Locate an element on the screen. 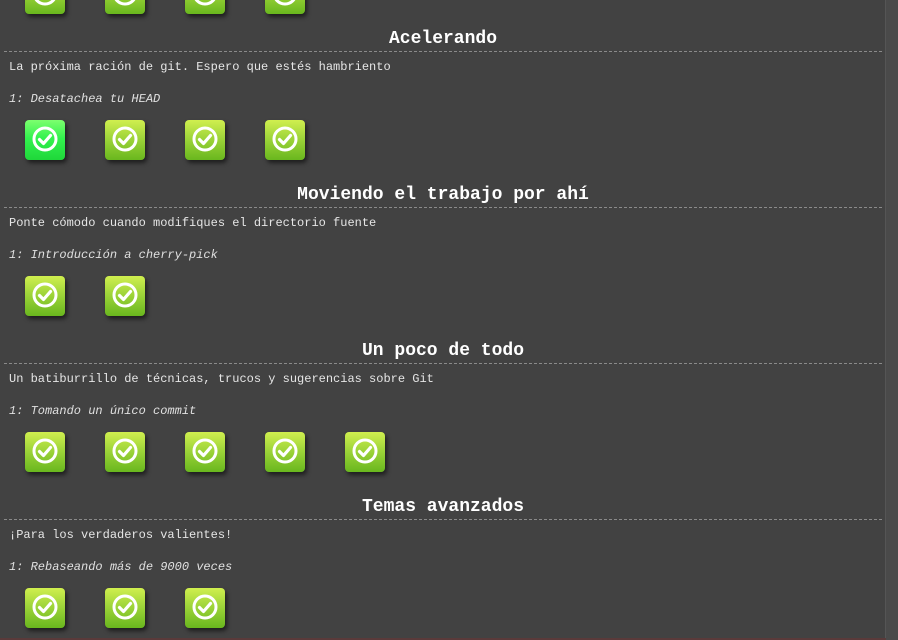 The image size is (898, 640). section-title: Temas avanzados is located at coordinates (443, 507).